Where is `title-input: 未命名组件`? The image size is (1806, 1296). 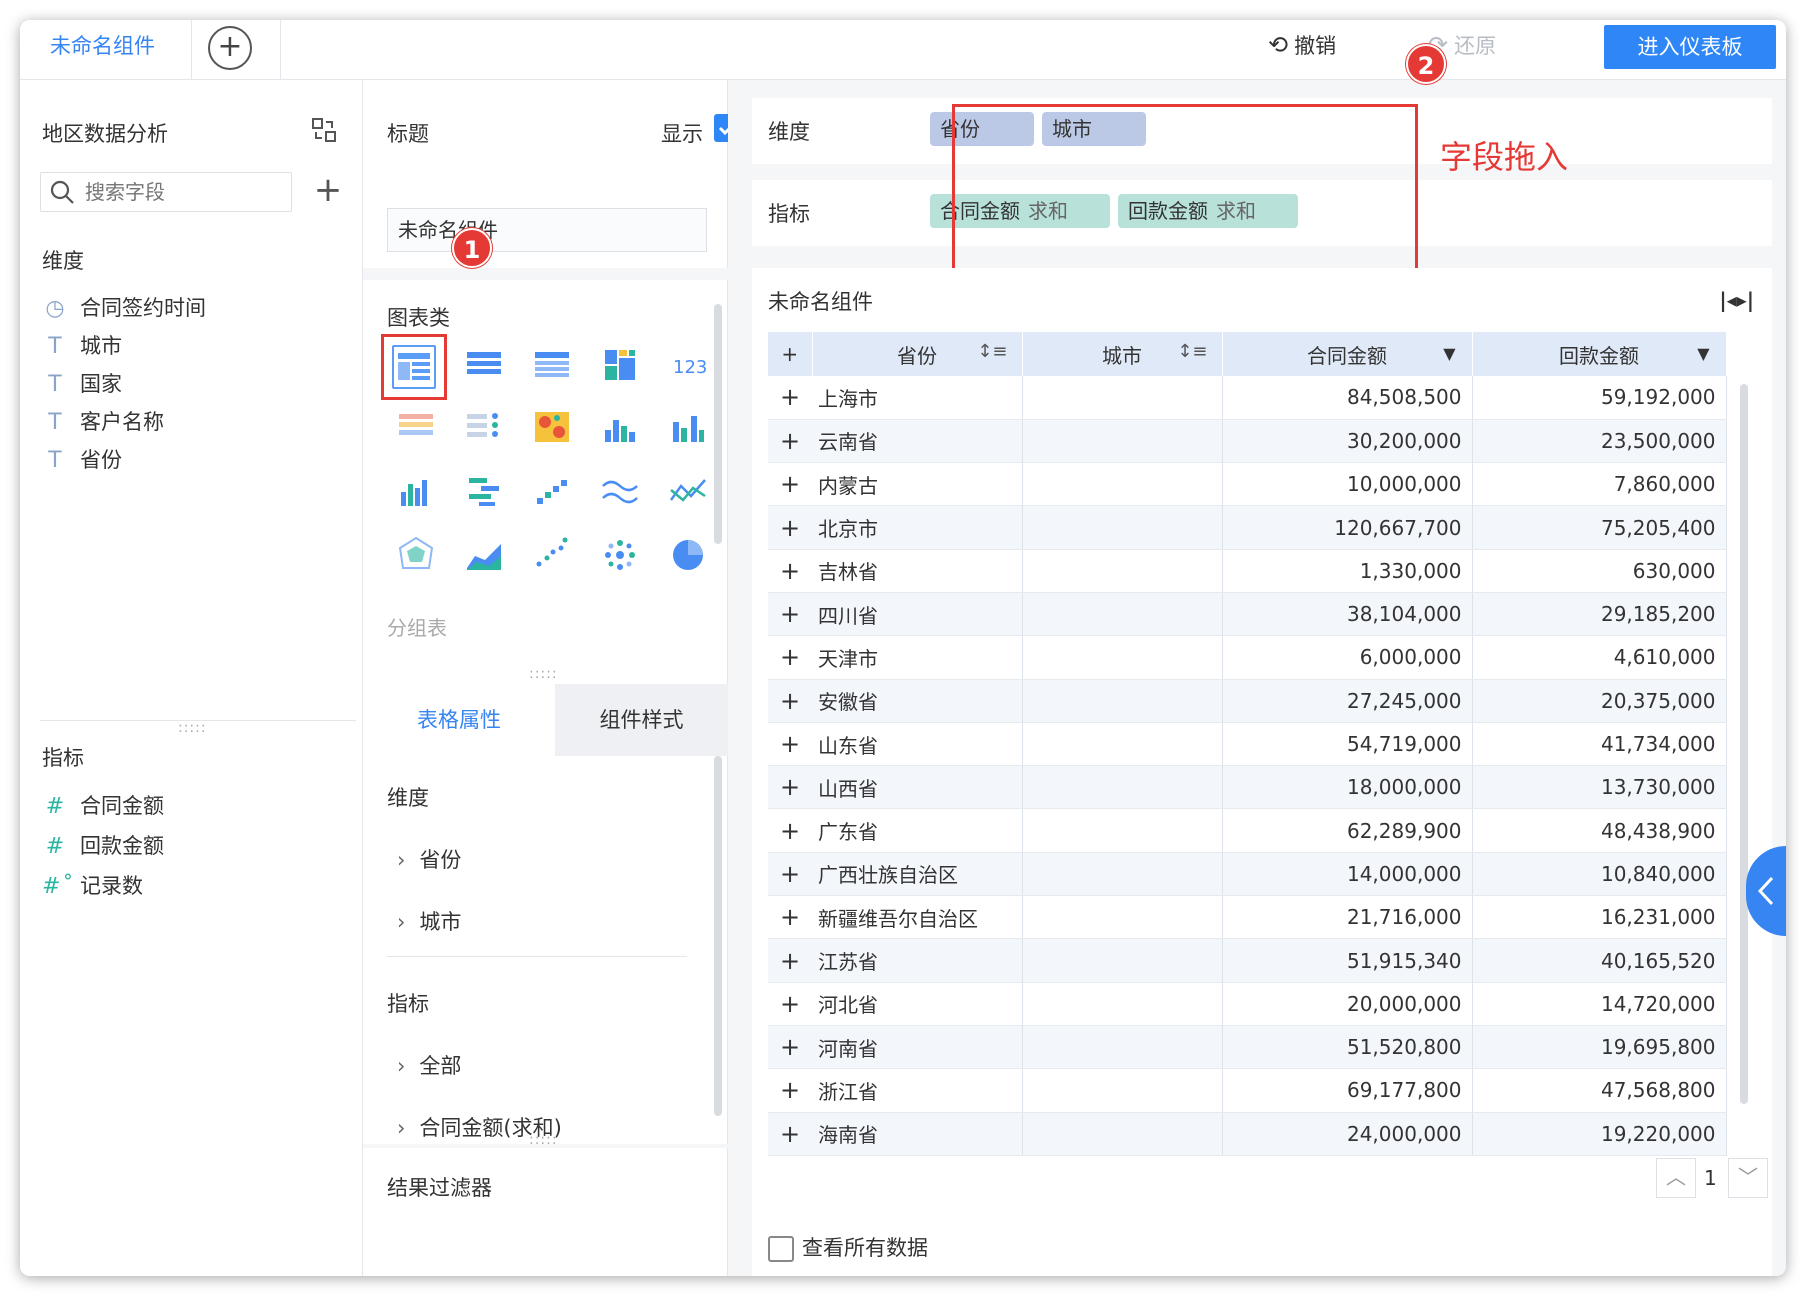
title-input: 未命名组件 is located at coordinates (547, 230).